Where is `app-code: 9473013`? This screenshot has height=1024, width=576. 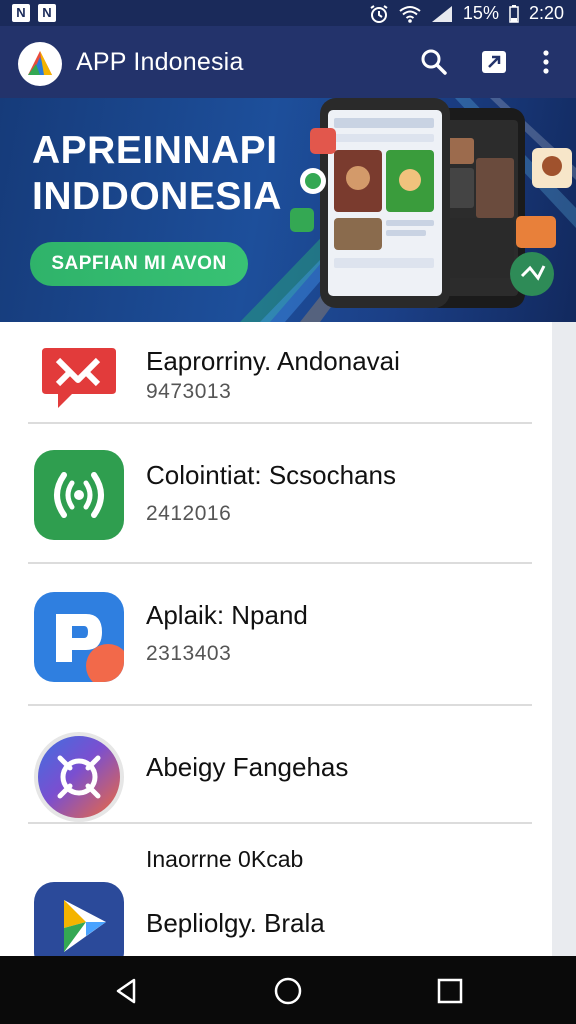
app-code: 9473013 is located at coordinates (189, 391).